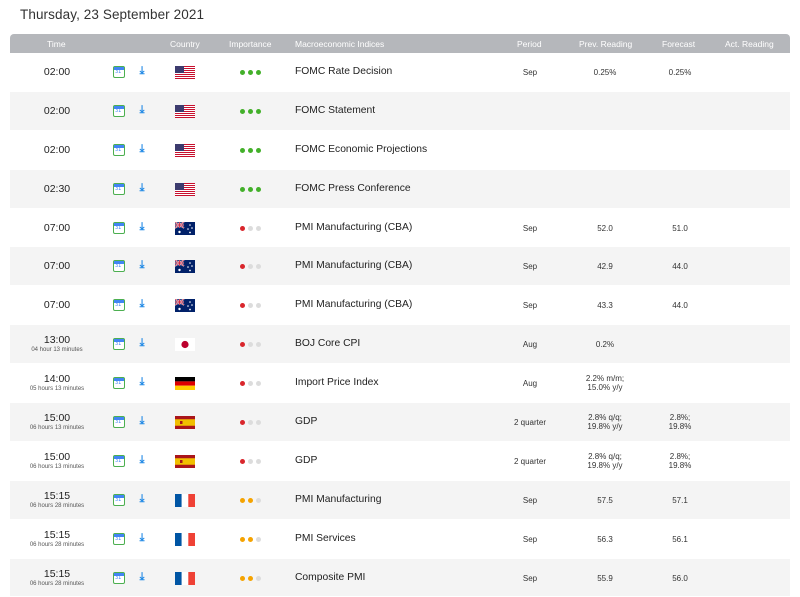 This screenshot has width=800, height=597. Describe the element at coordinates (680, 500) in the screenshot. I see `forecast-value: 57.1` at that location.